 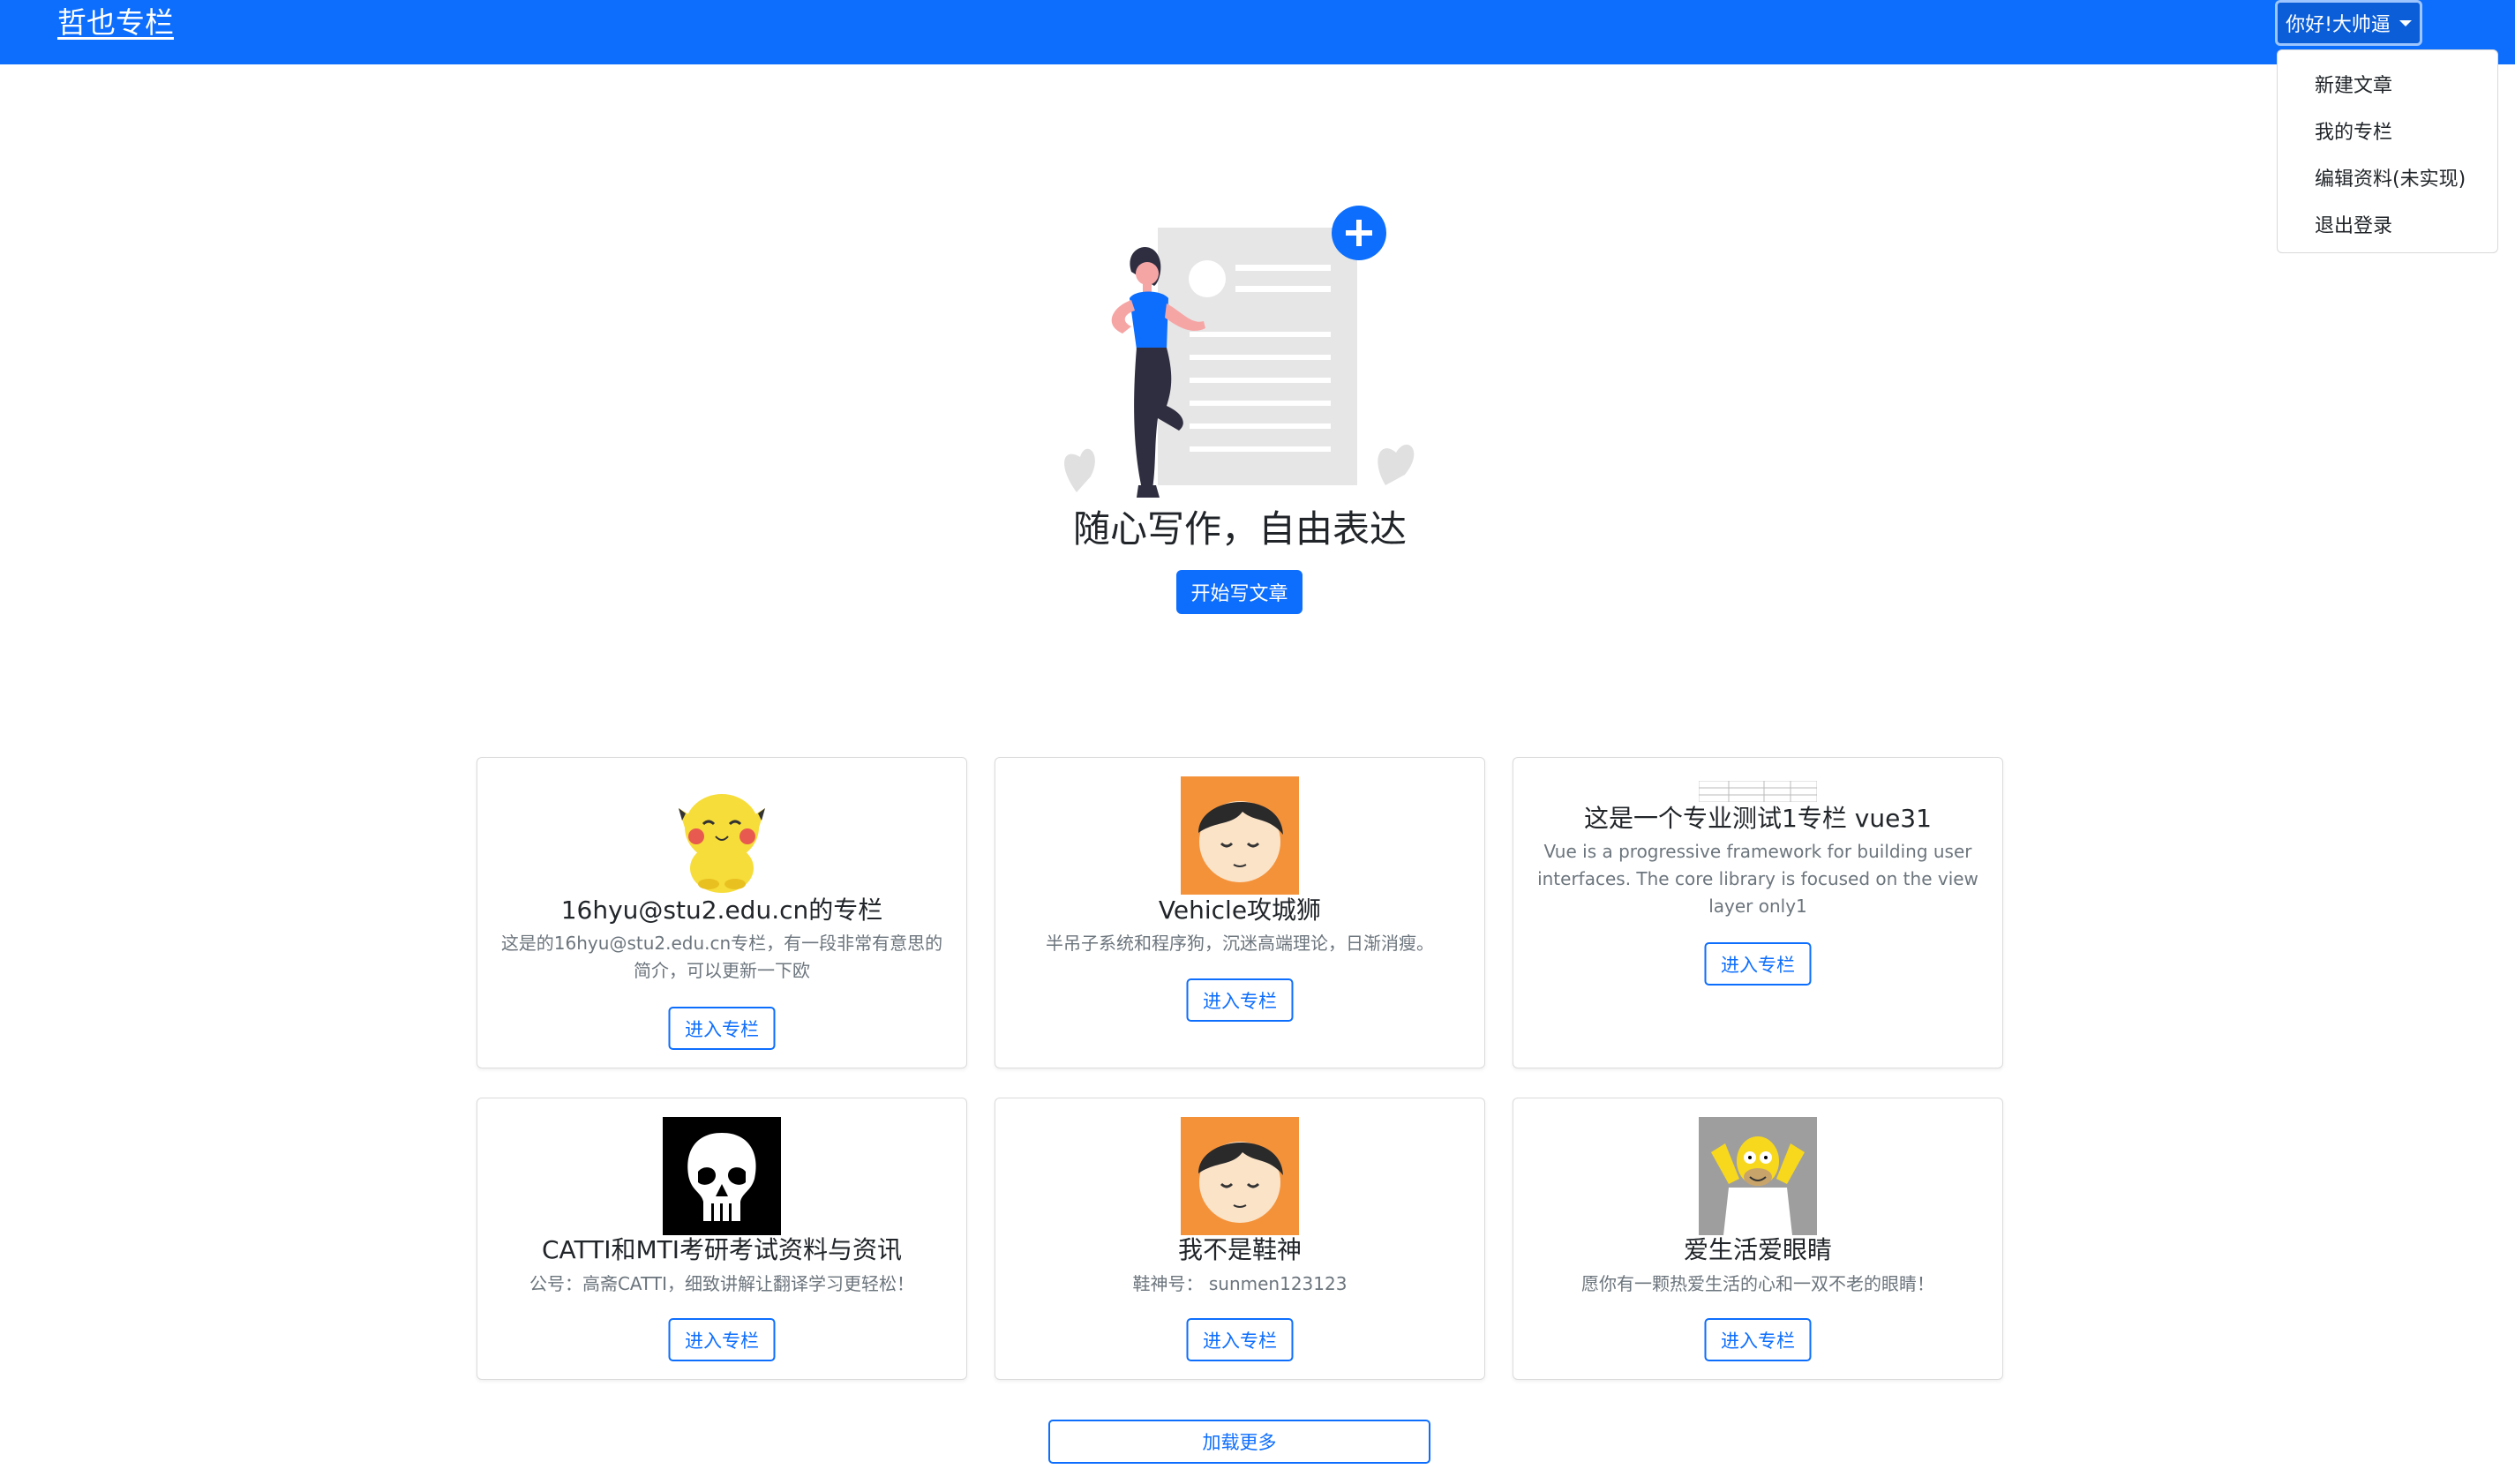 I want to click on user-menu-toggle: 你好!大帅逼, so click(x=2348, y=23).